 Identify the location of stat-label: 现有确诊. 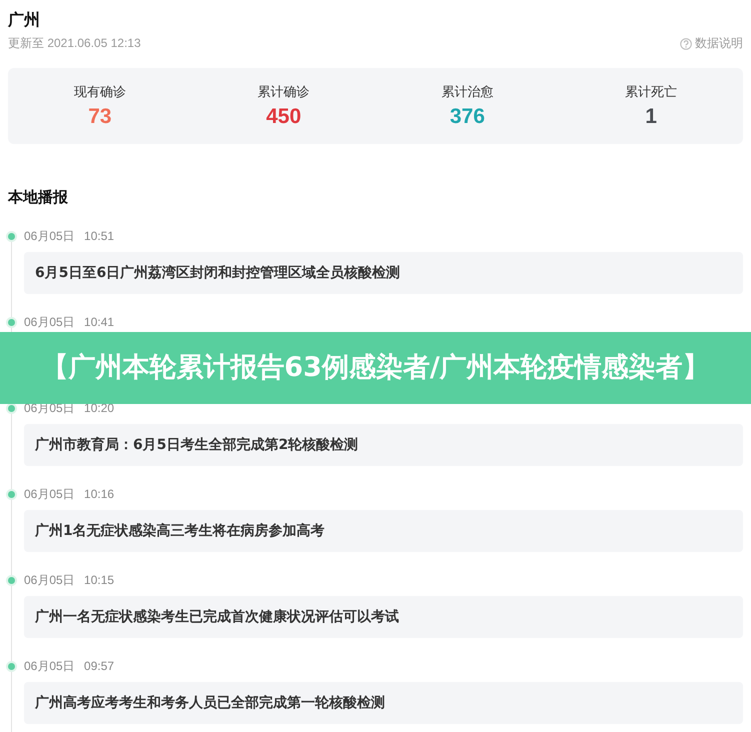
(100, 92).